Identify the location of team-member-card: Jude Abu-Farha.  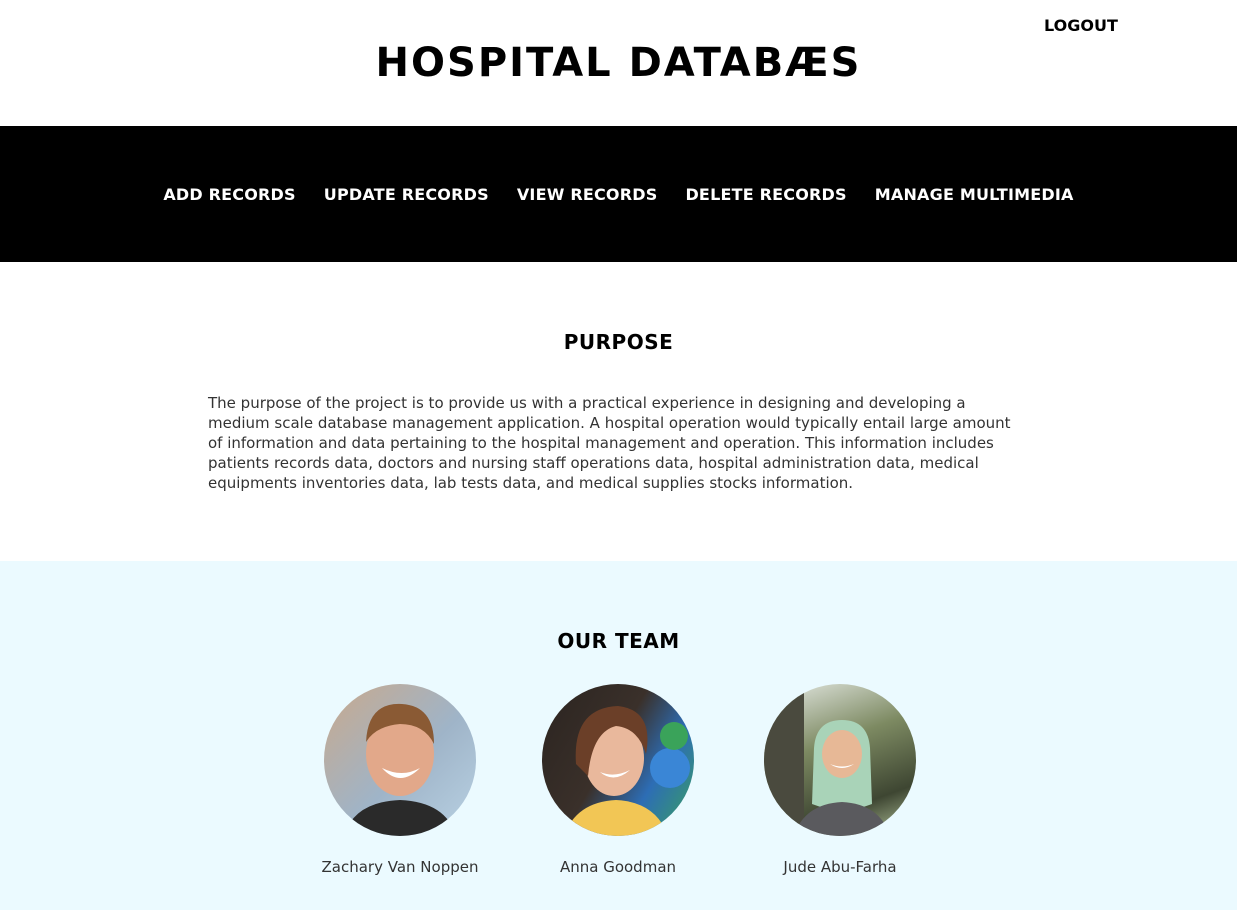
(840, 780).